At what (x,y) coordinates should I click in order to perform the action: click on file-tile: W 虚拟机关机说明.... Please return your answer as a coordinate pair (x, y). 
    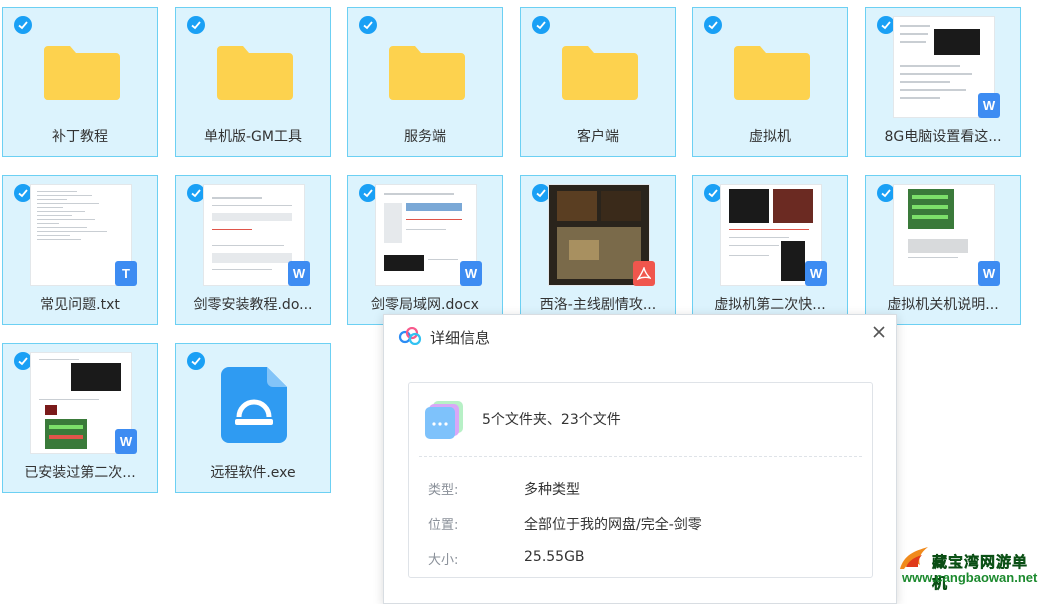
    Looking at the image, I should click on (943, 250).